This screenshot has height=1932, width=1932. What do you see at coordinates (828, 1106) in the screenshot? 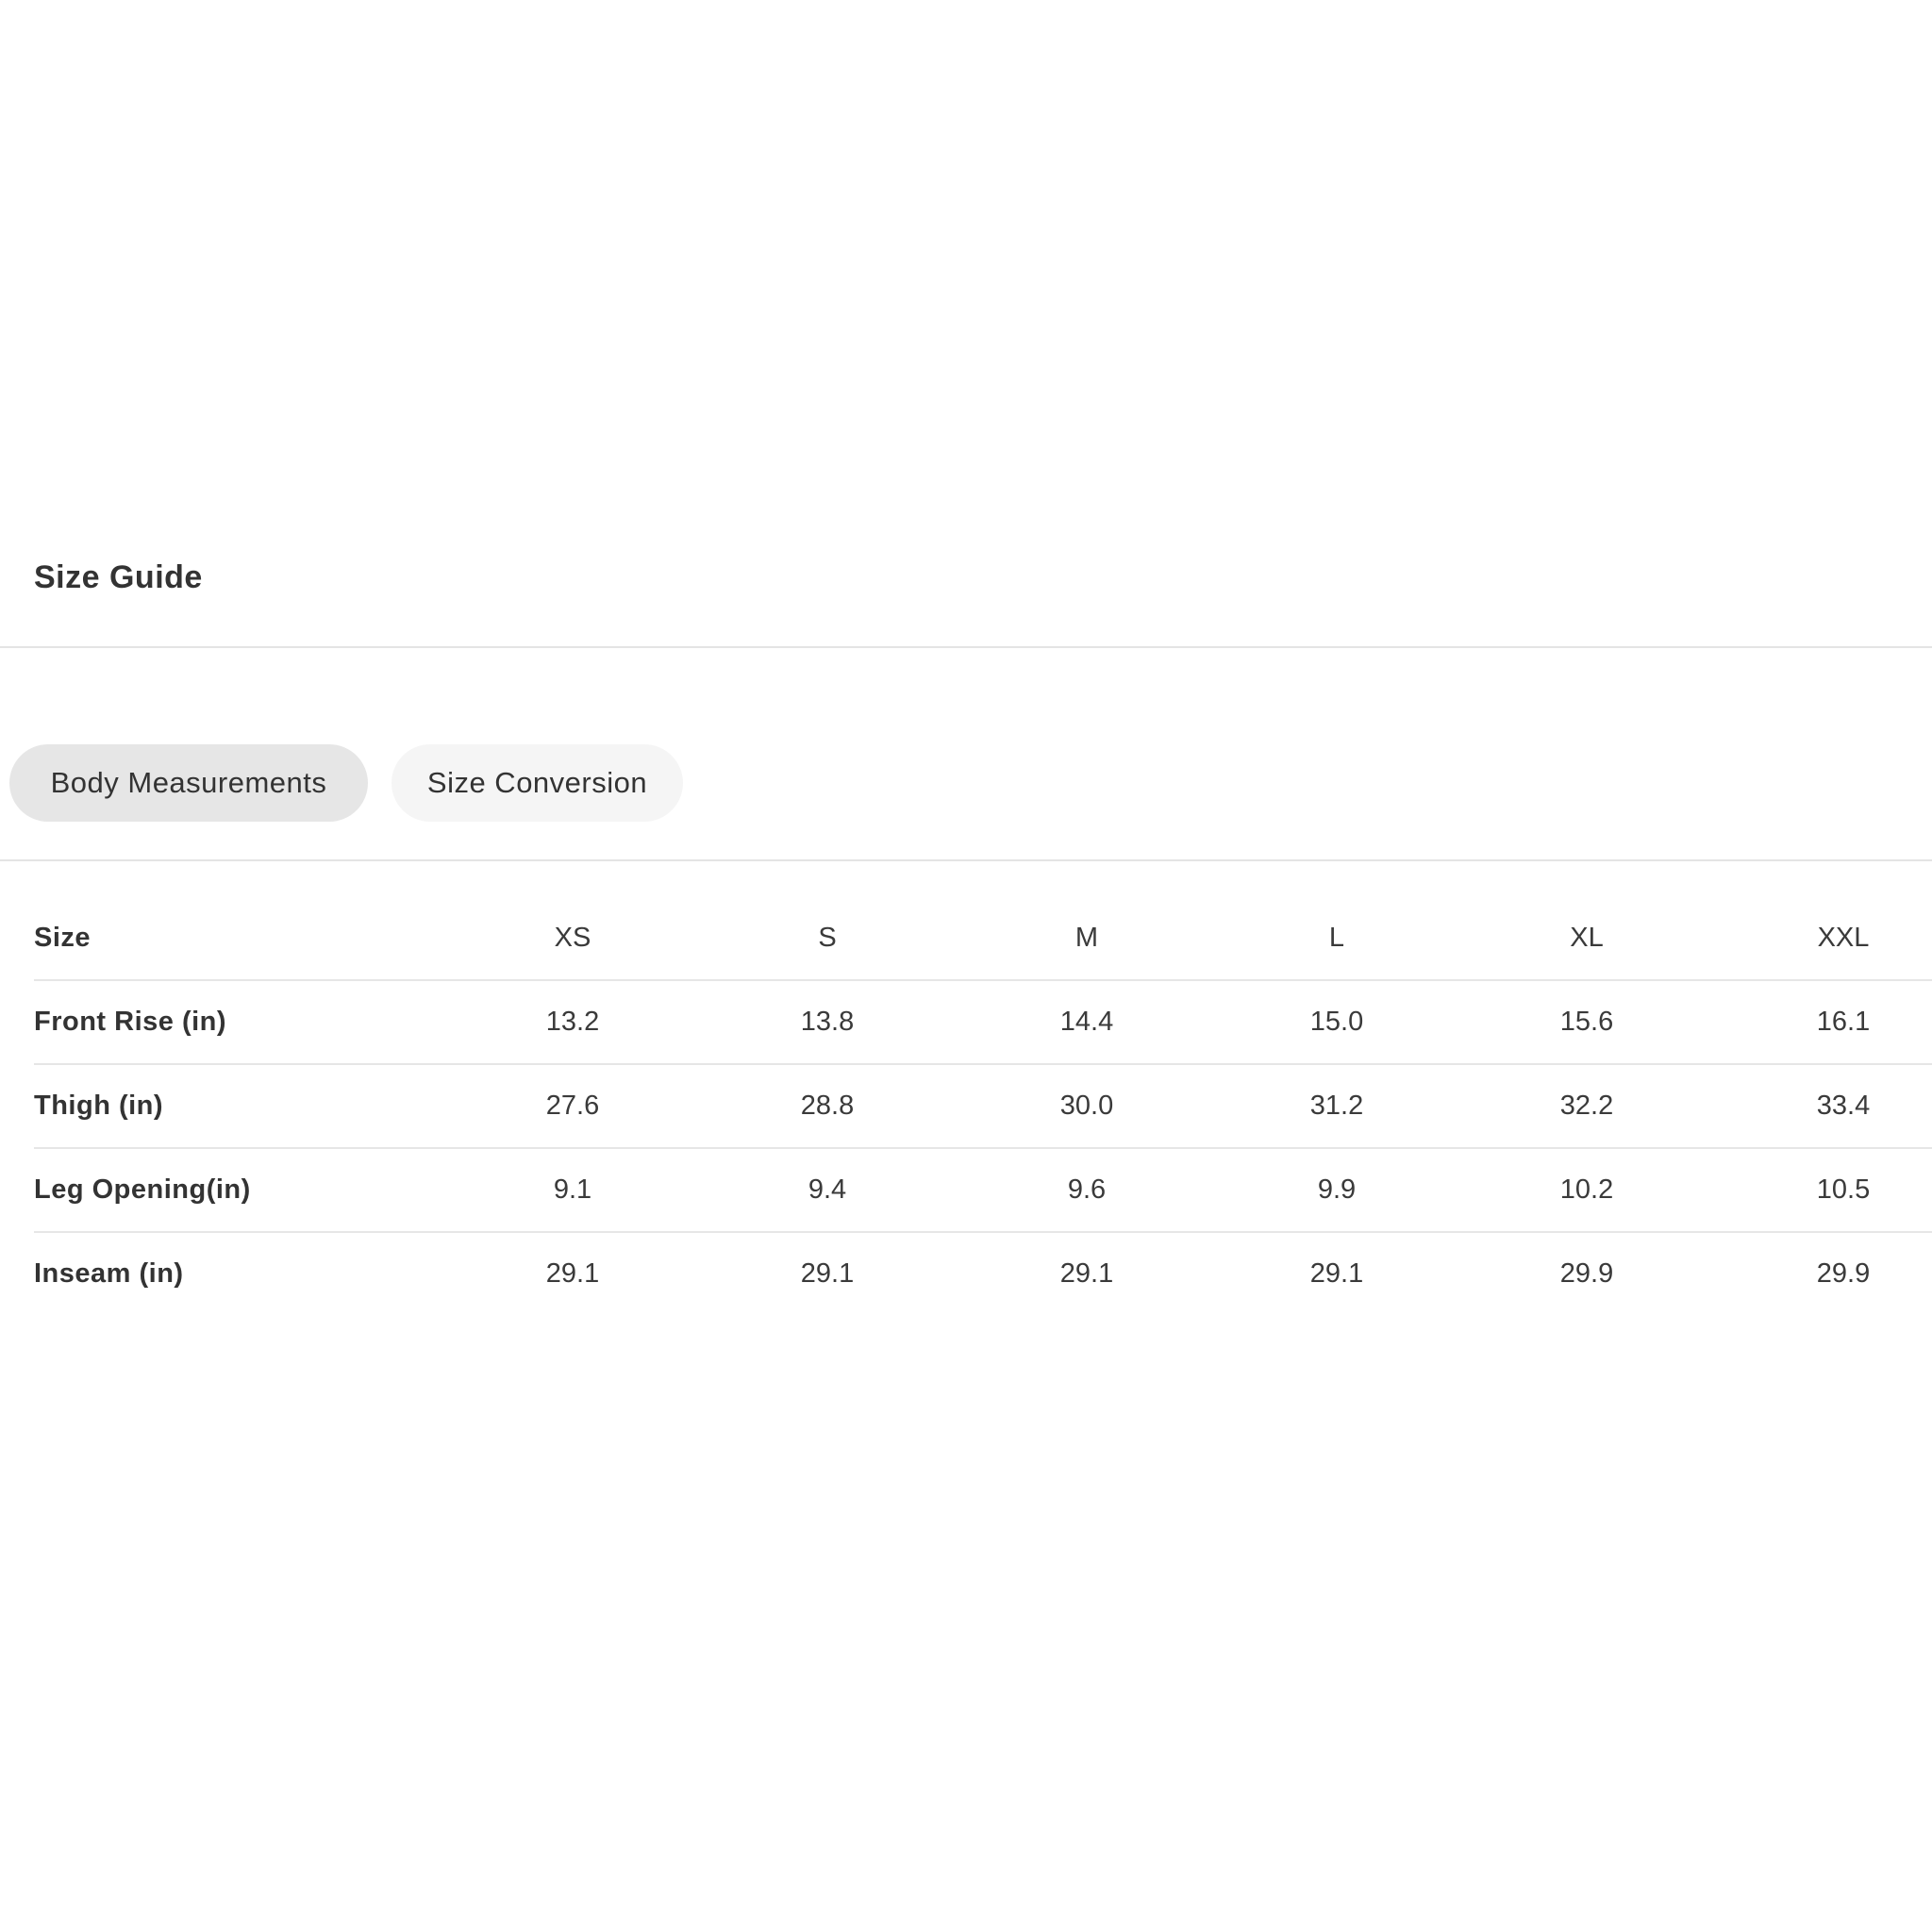
I see `table-cell: 28.8` at bounding box center [828, 1106].